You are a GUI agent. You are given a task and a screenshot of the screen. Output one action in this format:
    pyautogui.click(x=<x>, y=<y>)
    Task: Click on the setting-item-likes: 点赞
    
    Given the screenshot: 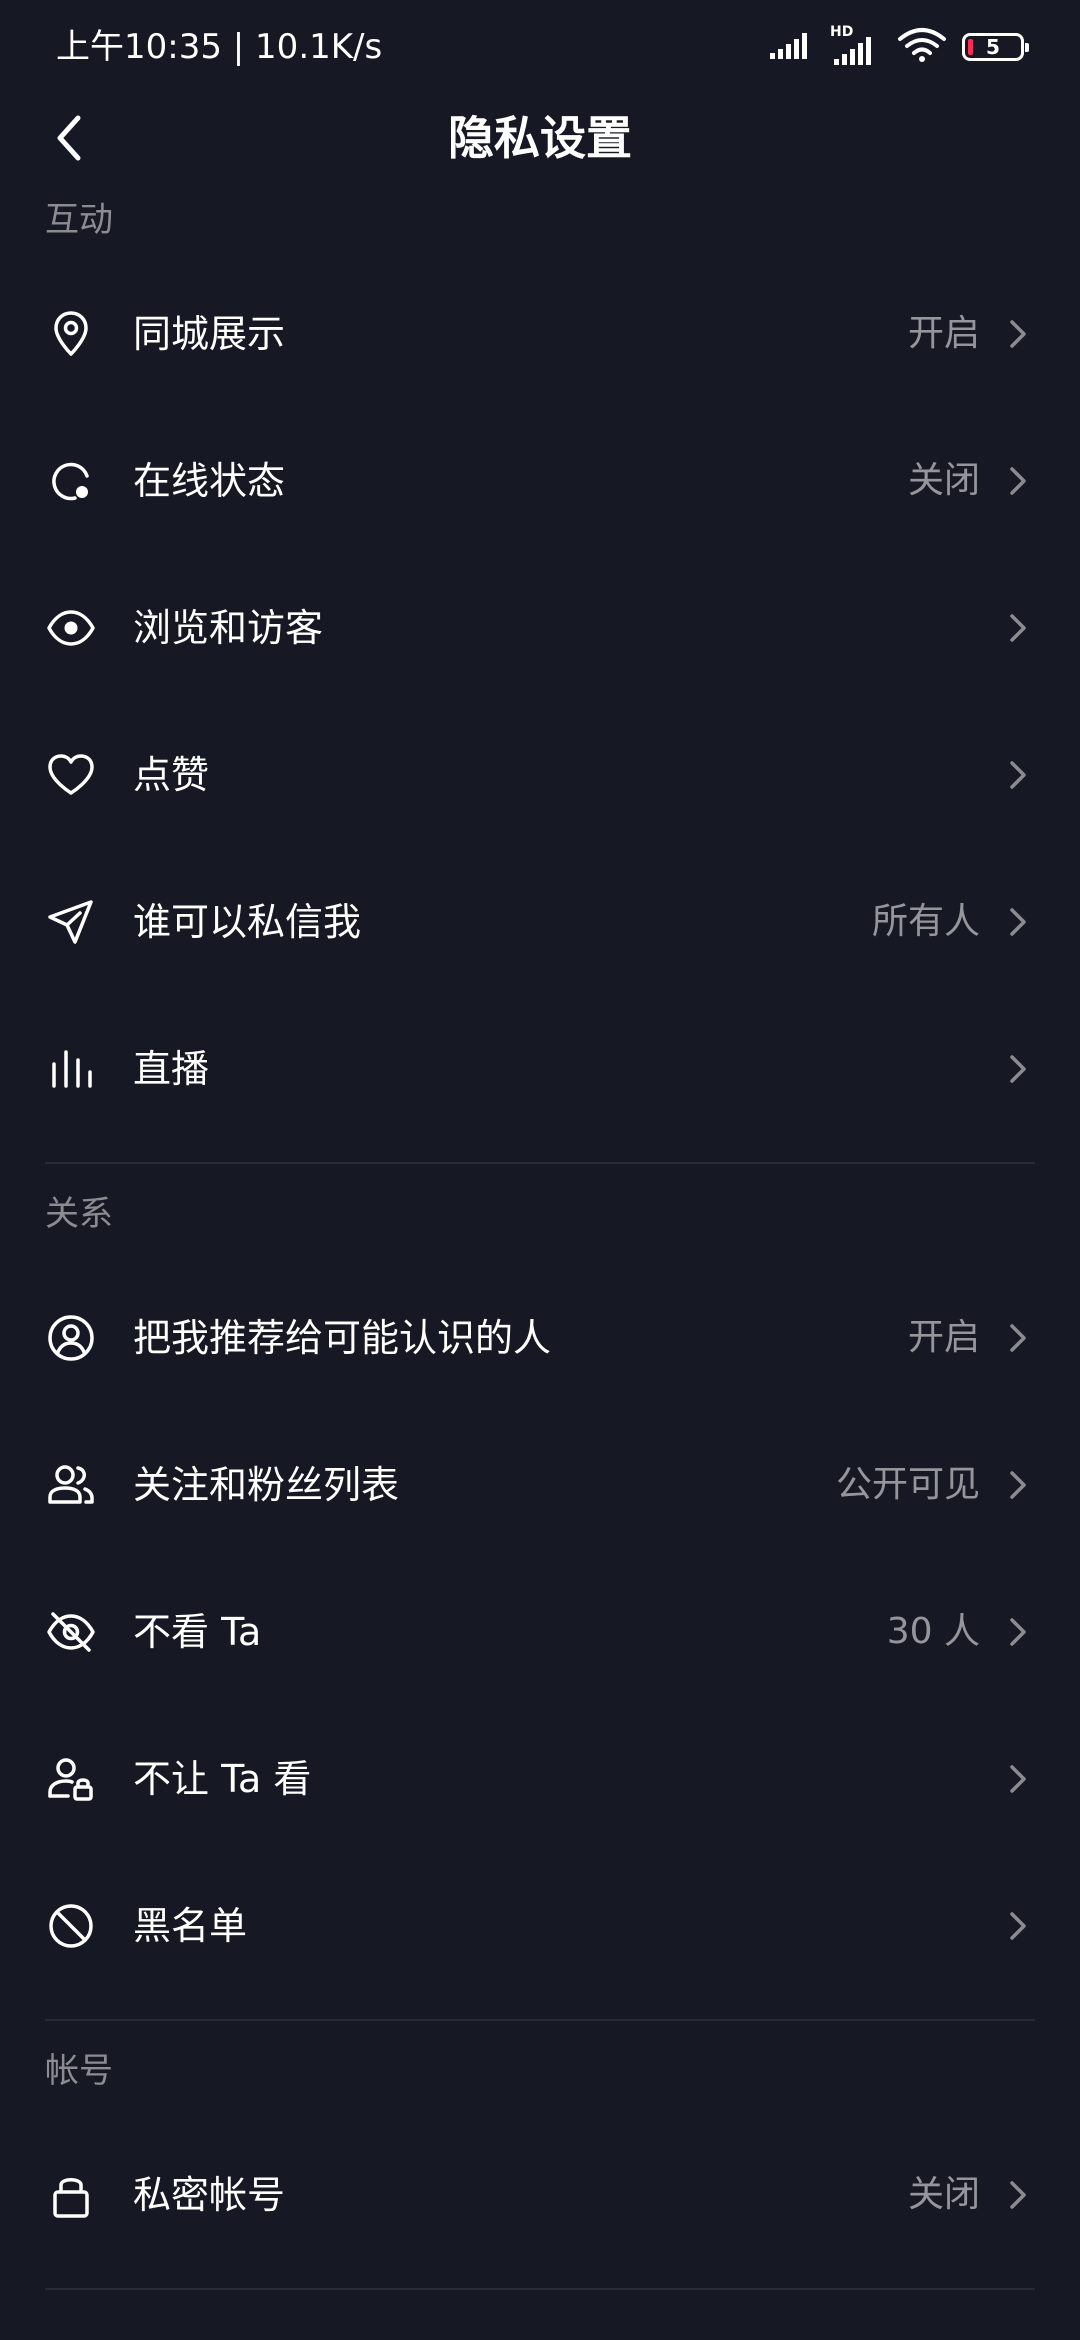 What is the action you would take?
    pyautogui.click(x=540, y=774)
    